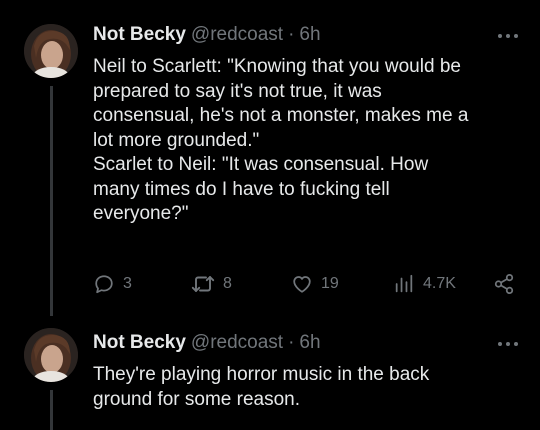 The image size is (540, 430). What do you see at coordinates (261, 164) in the screenshot?
I see `tweet-text-line: Scarlet to Neil: "It was consensual. How` at bounding box center [261, 164].